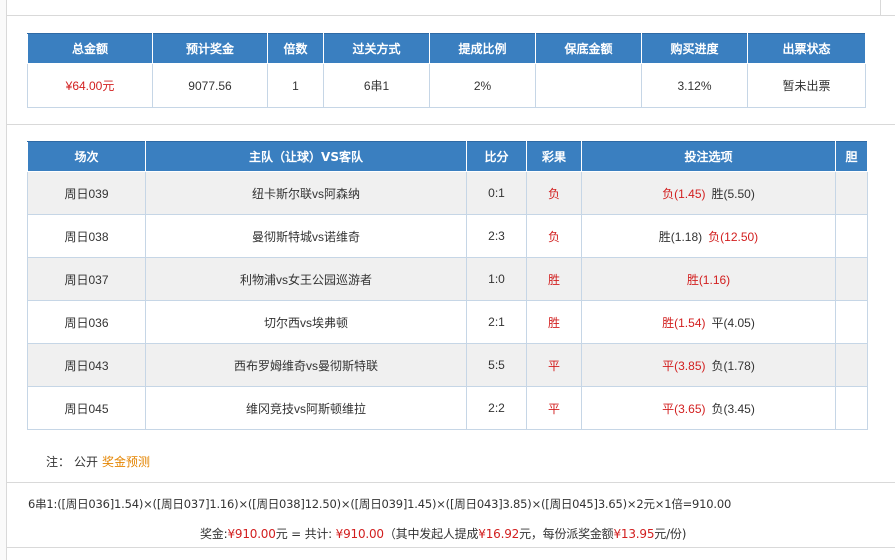  What do you see at coordinates (634, 534) in the screenshot?
I see `per-share-amount: ¥13.95` at bounding box center [634, 534].